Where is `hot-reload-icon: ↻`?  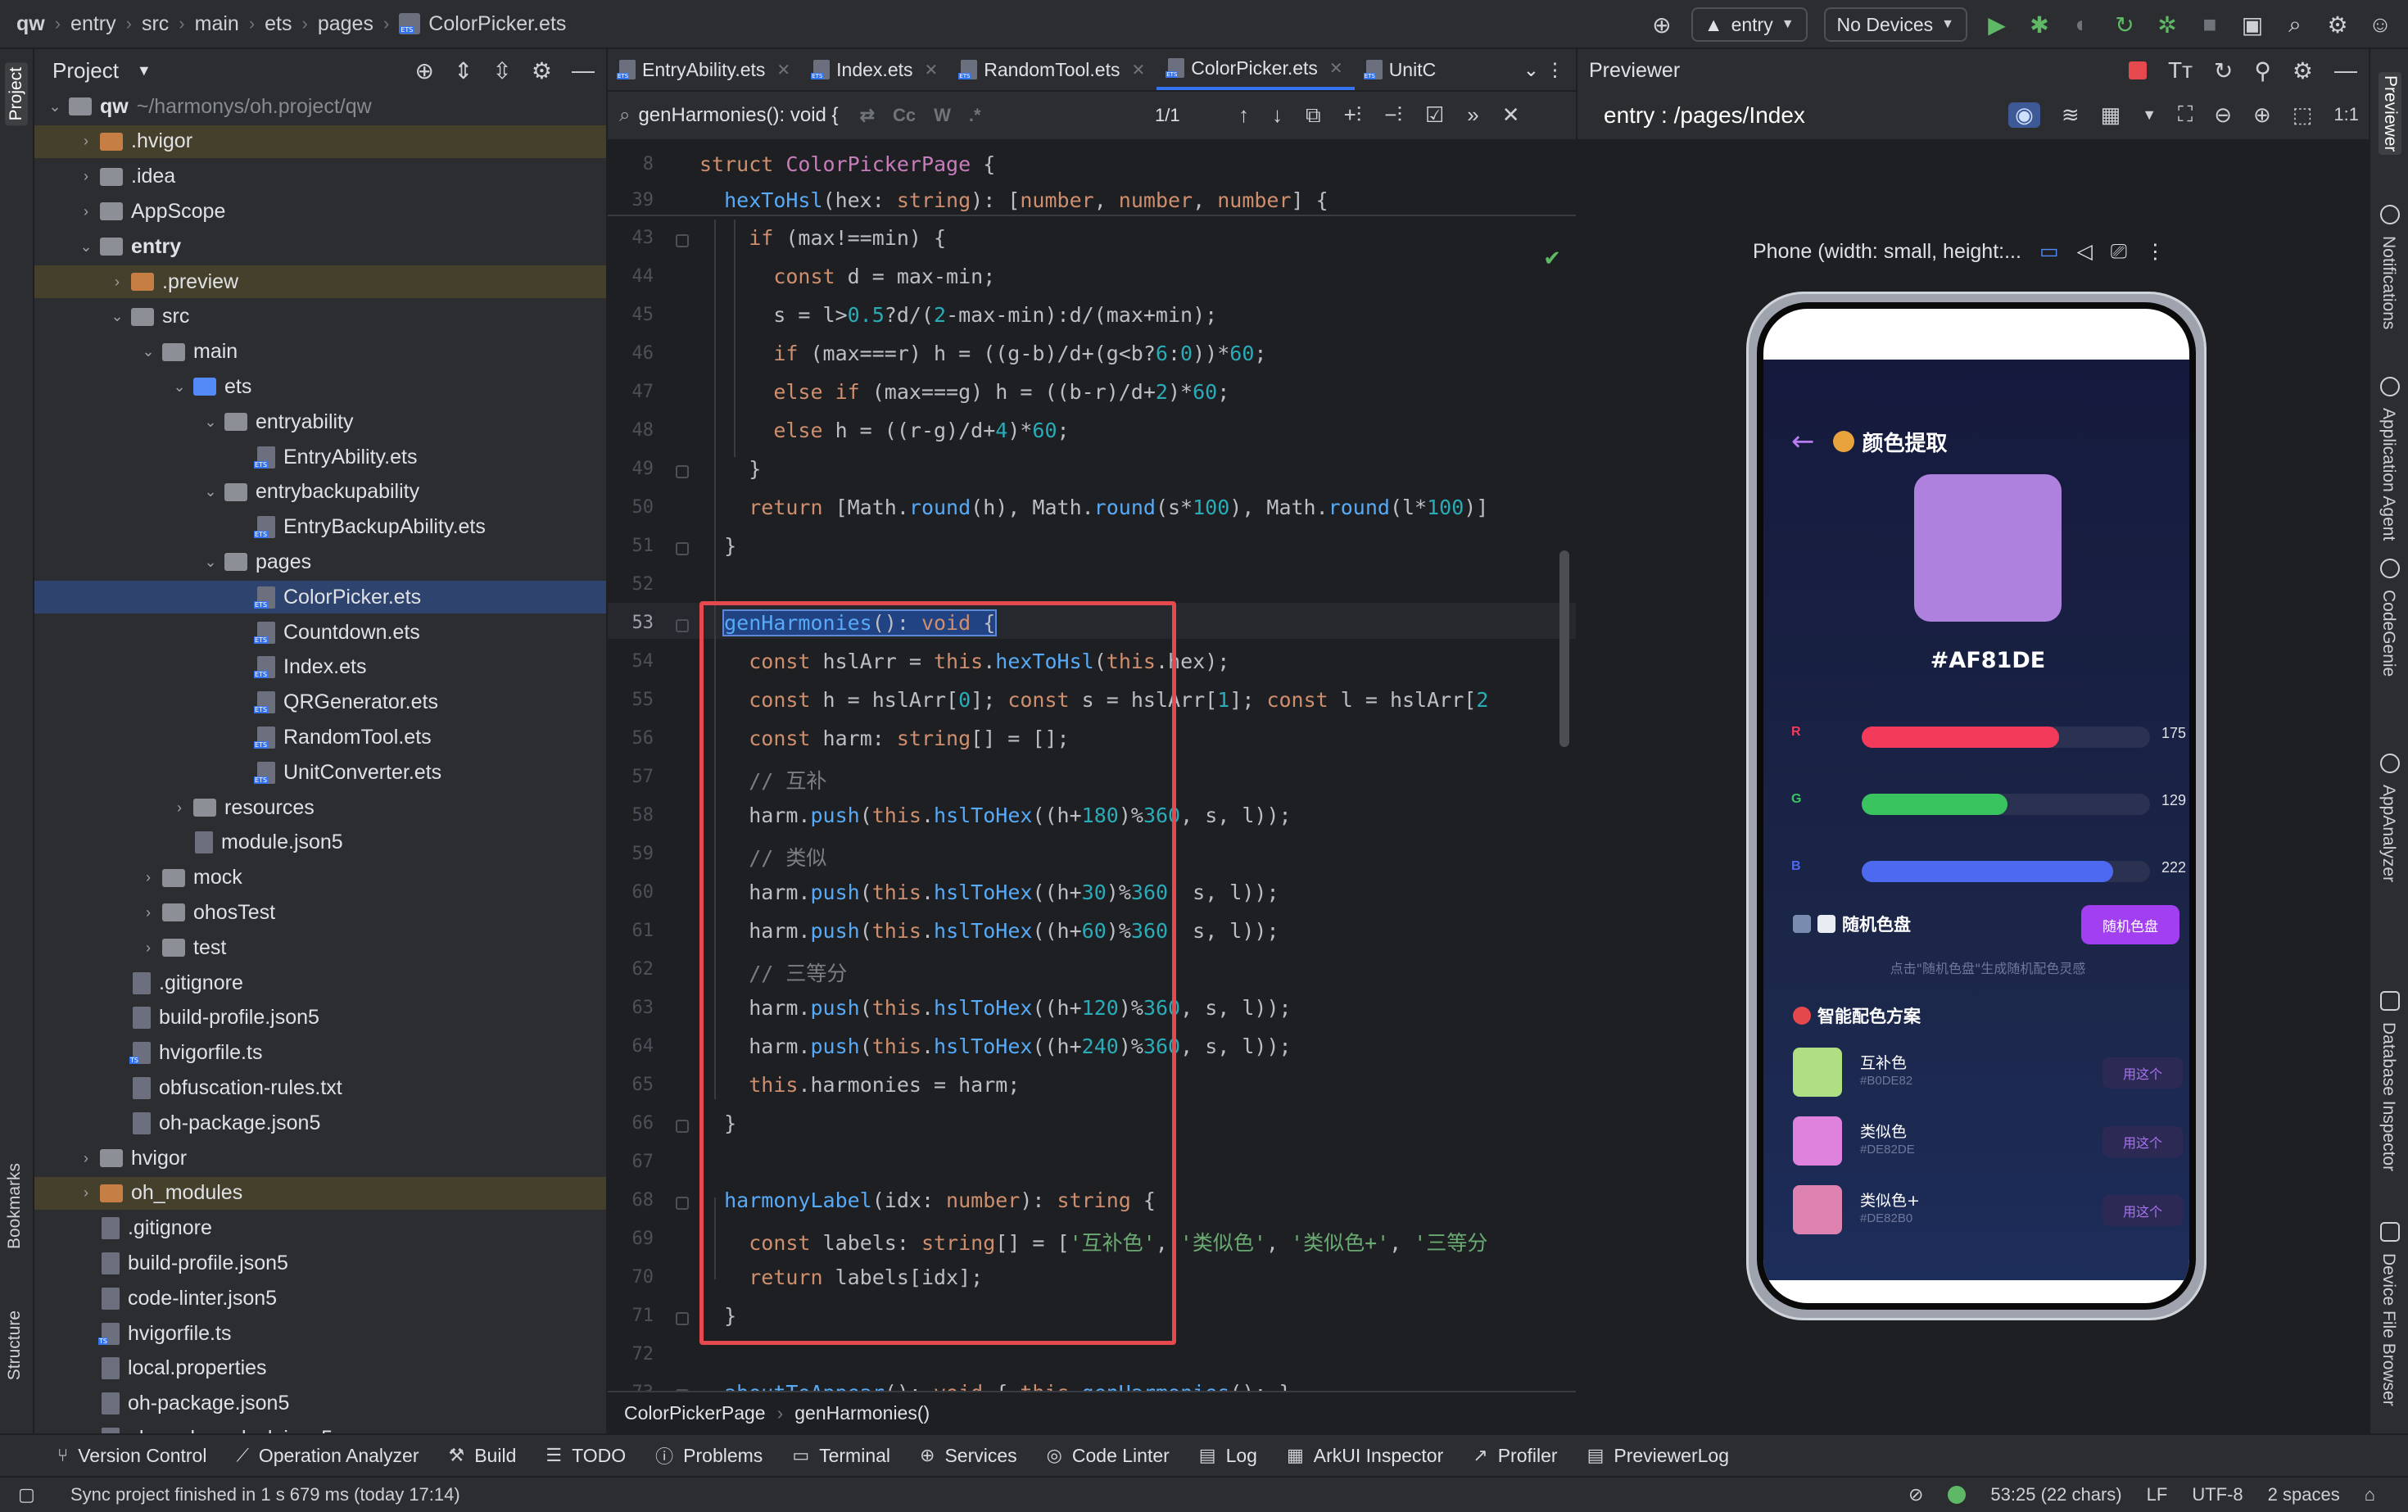
hot-reload-icon: ↻ is located at coordinates (2125, 25).